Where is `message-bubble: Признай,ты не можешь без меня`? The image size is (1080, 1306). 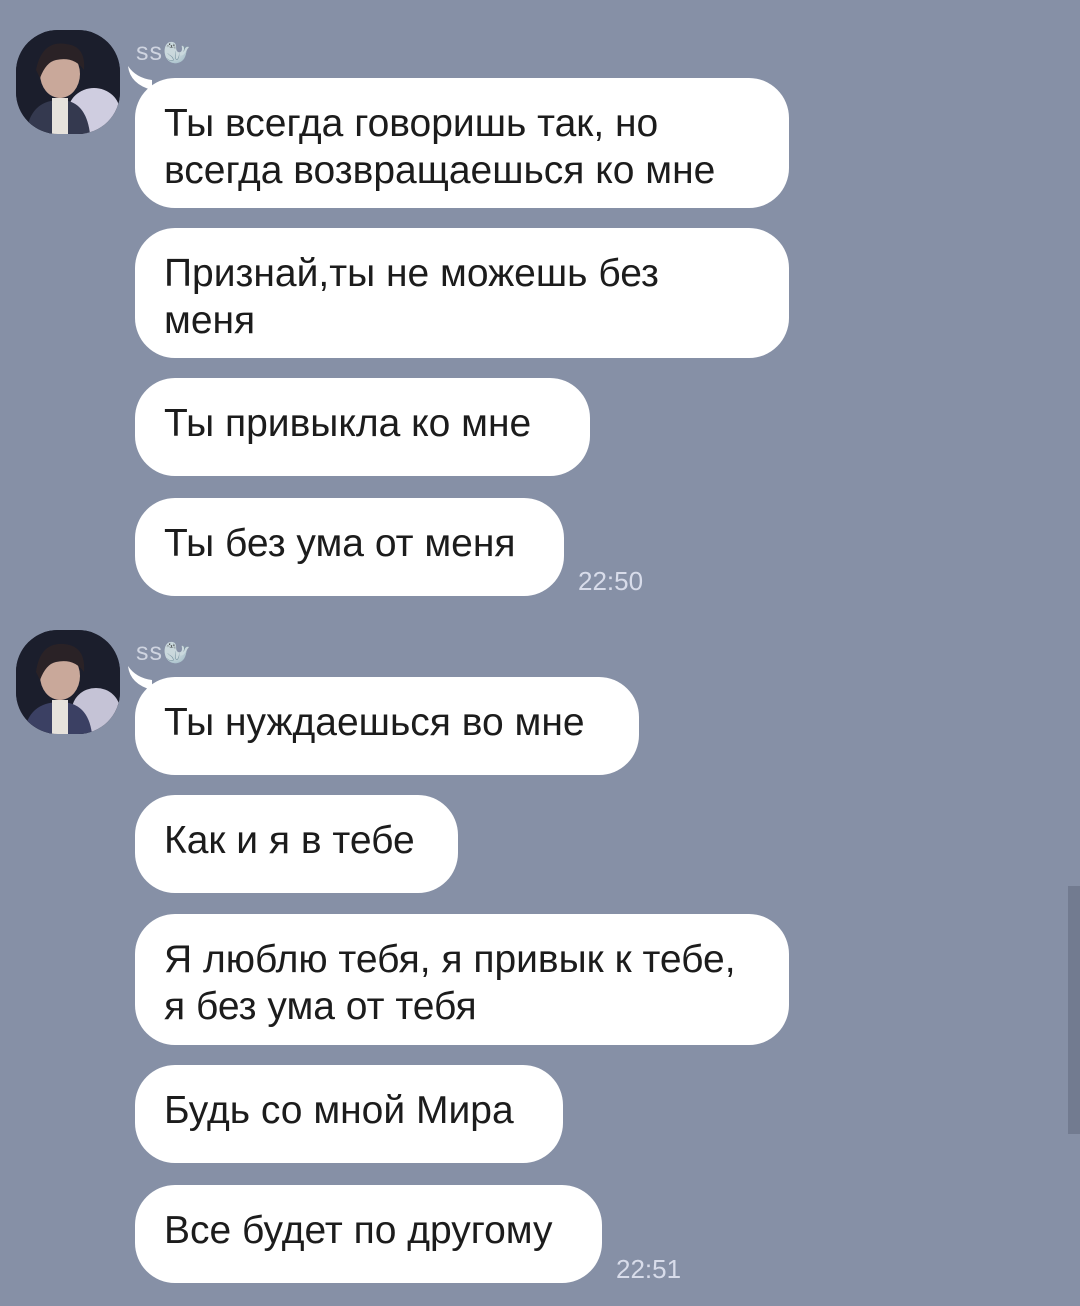 message-bubble: Признай,ты не можешь без меня is located at coordinates (462, 293).